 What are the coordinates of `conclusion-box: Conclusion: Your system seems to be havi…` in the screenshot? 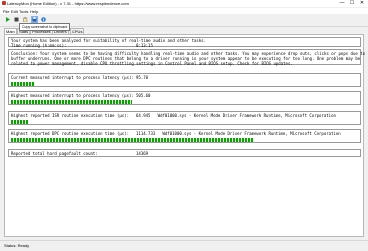 It's located at (186, 57).